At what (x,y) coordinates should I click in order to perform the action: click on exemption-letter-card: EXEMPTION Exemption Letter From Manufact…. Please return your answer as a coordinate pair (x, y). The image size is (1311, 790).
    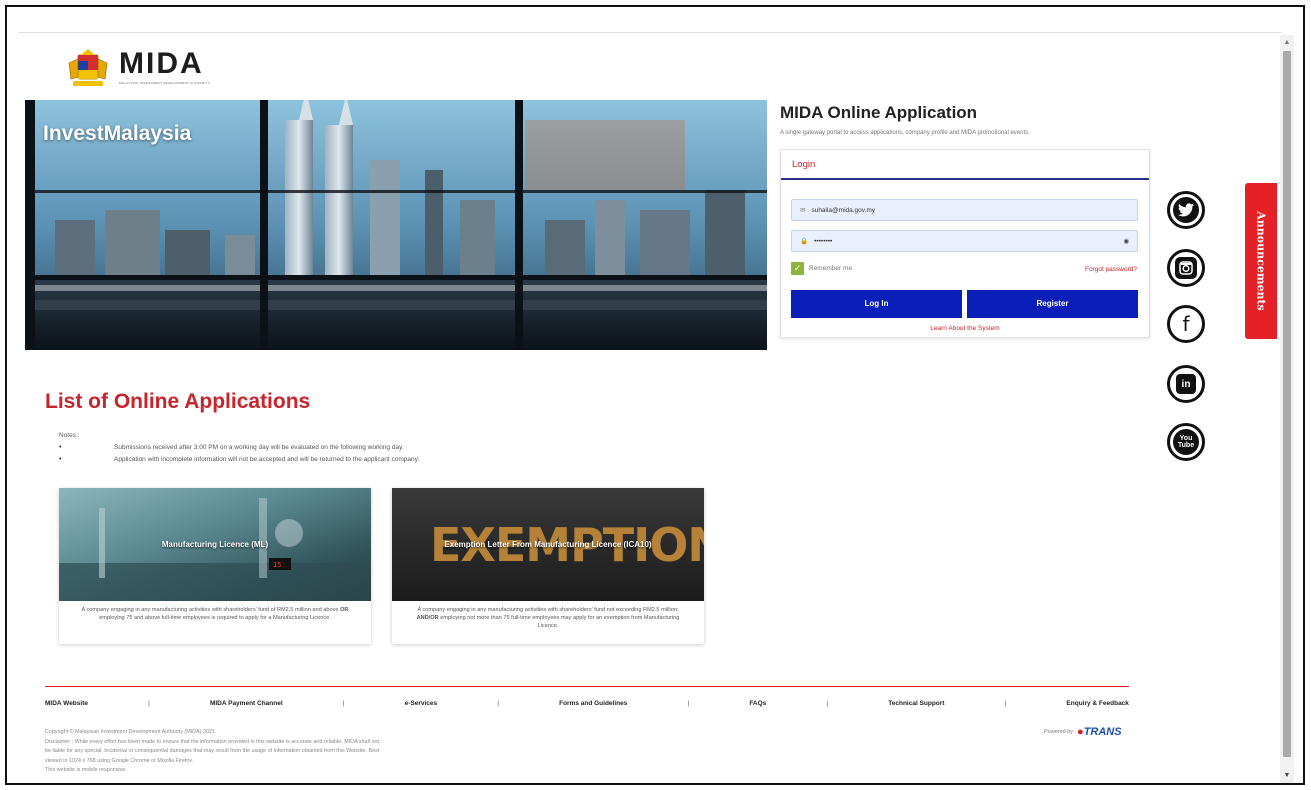
    Looking at the image, I should click on (548, 566).